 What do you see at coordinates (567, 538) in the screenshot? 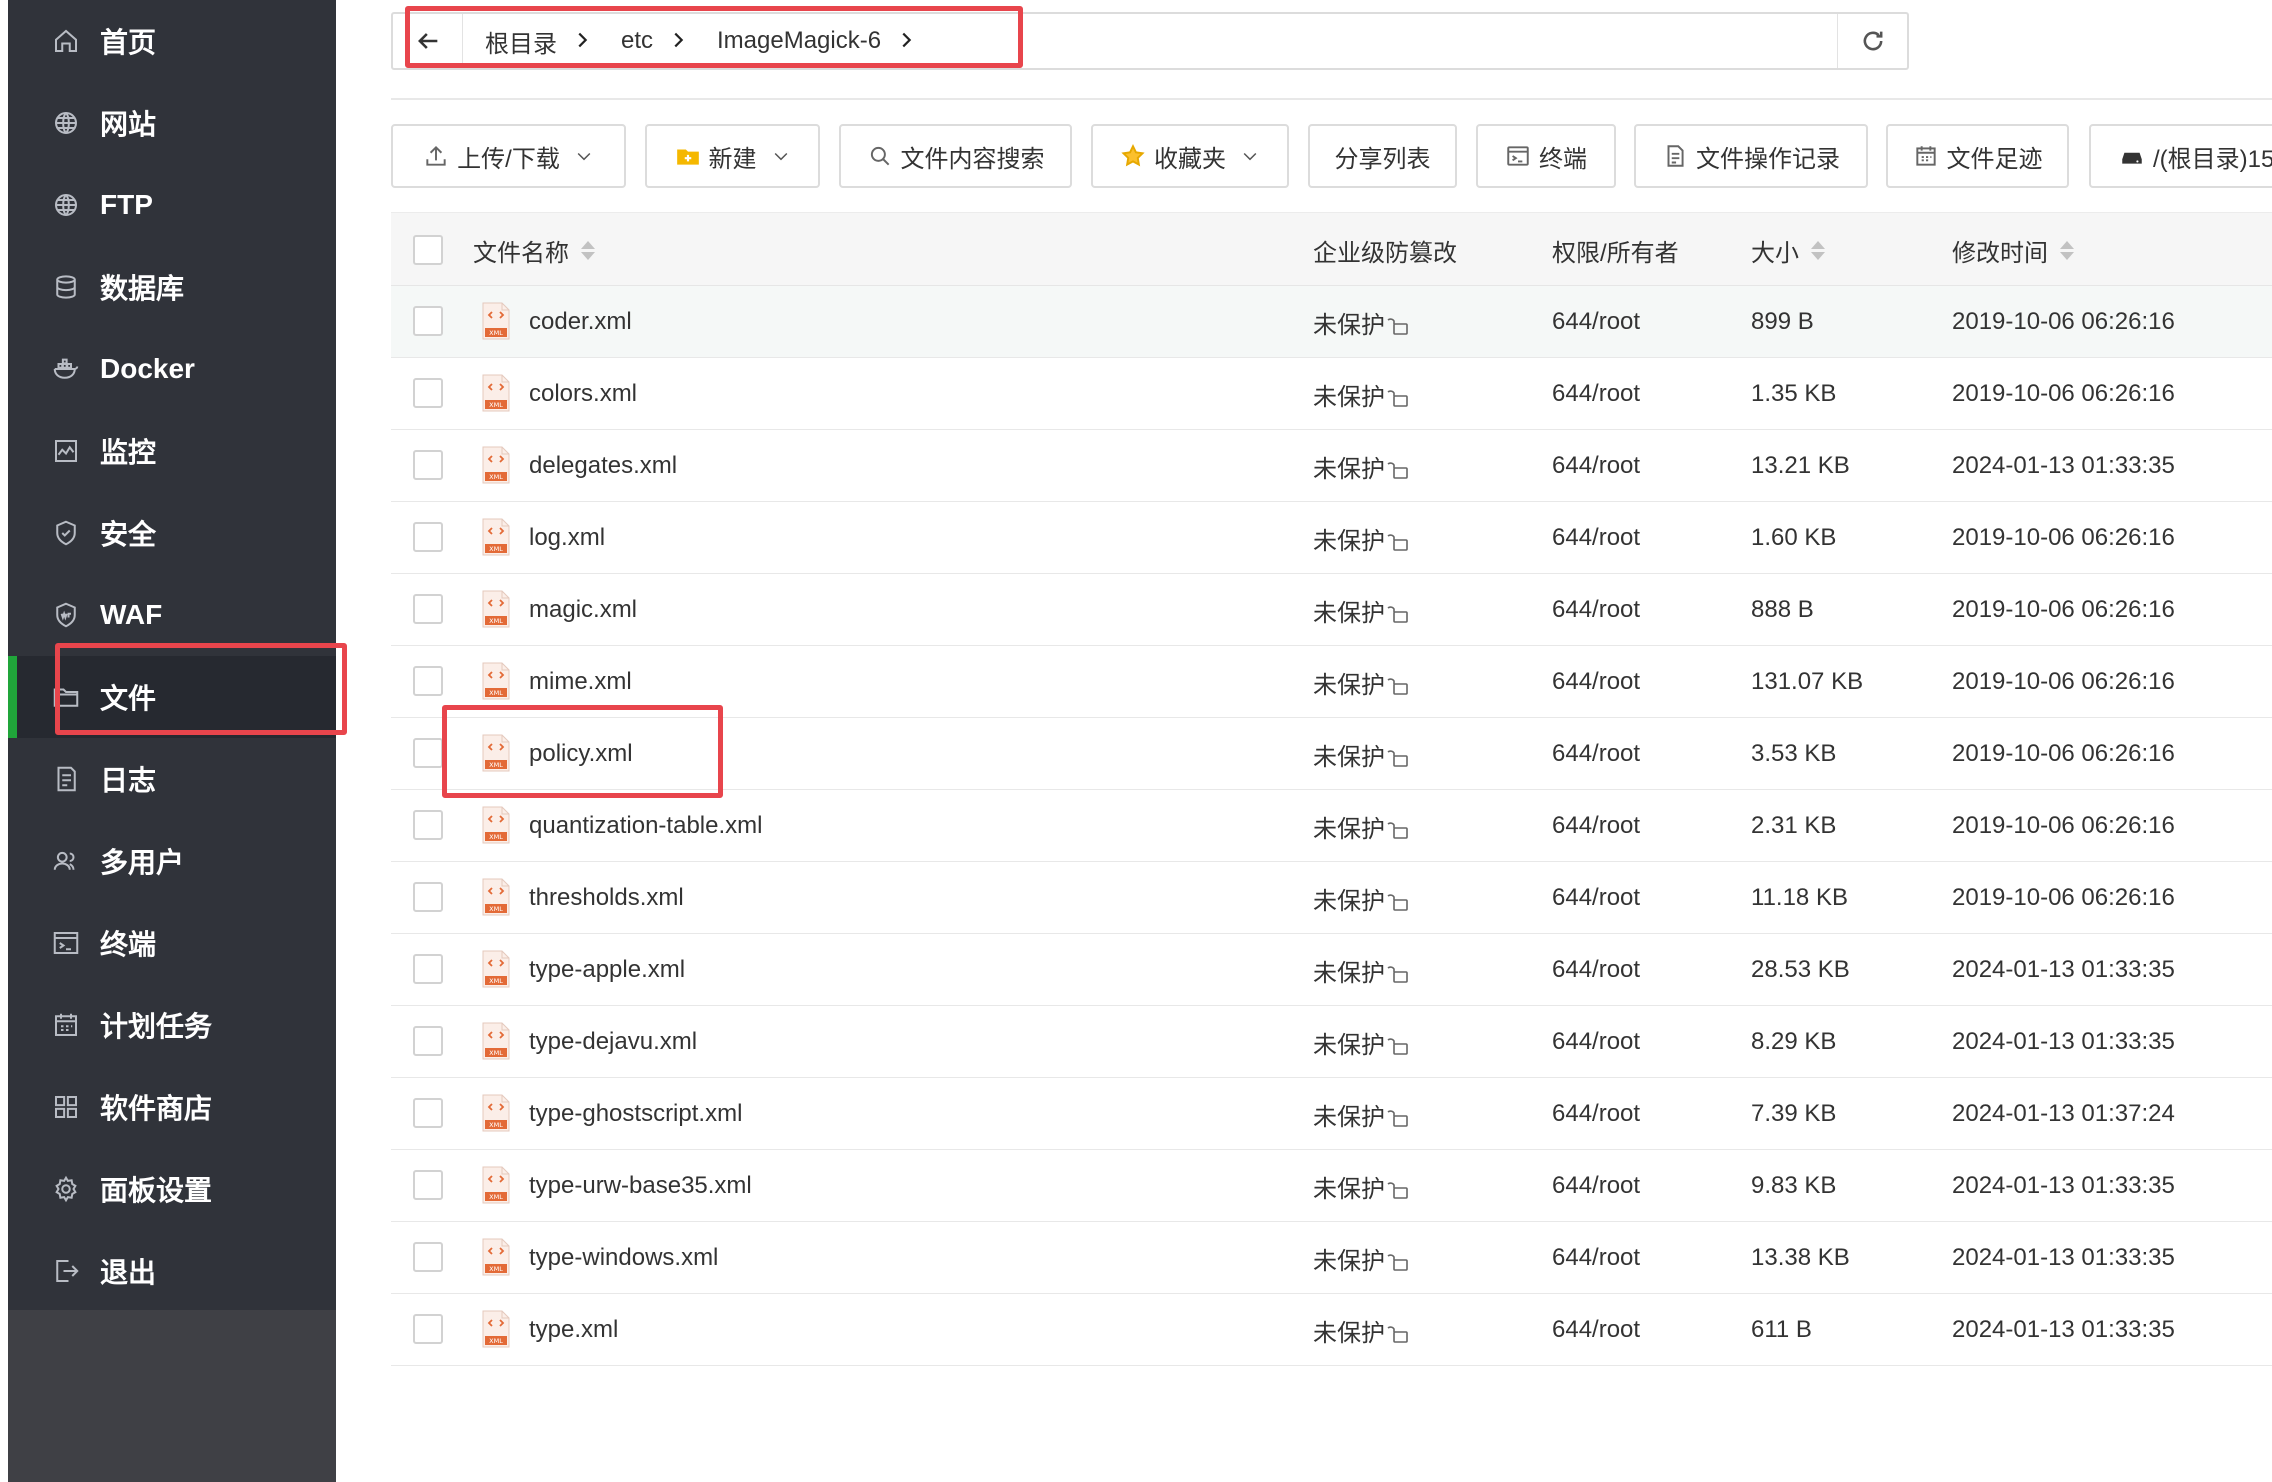
I see `file-name: log.xml` at bounding box center [567, 538].